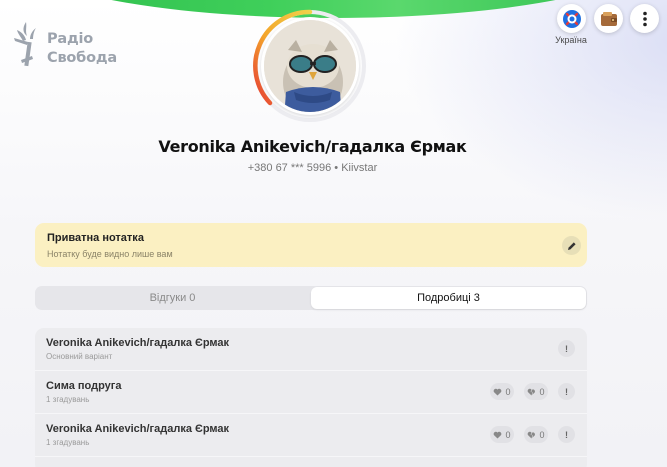 The image size is (667, 467). What do you see at coordinates (79, 356) in the screenshot?
I see `detail-subtitle: Основний варіант` at bounding box center [79, 356].